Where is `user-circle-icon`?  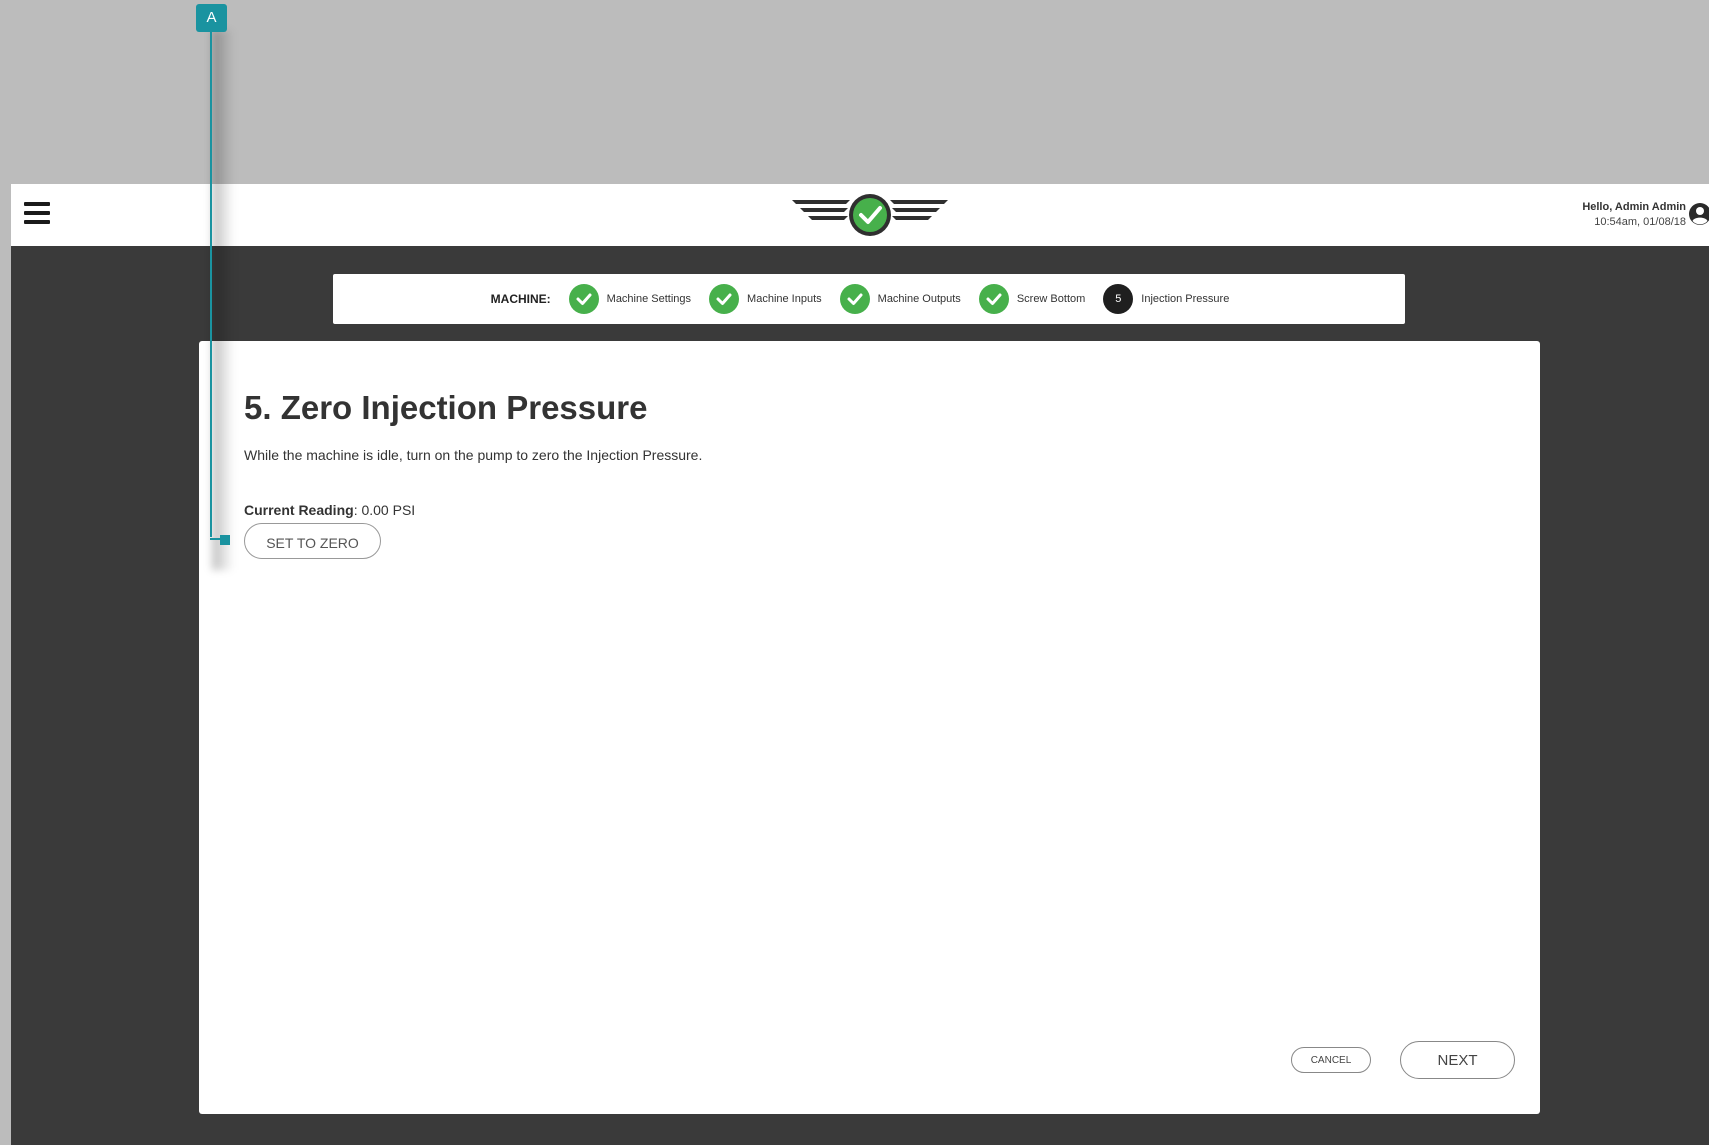 user-circle-icon is located at coordinates (1698, 214).